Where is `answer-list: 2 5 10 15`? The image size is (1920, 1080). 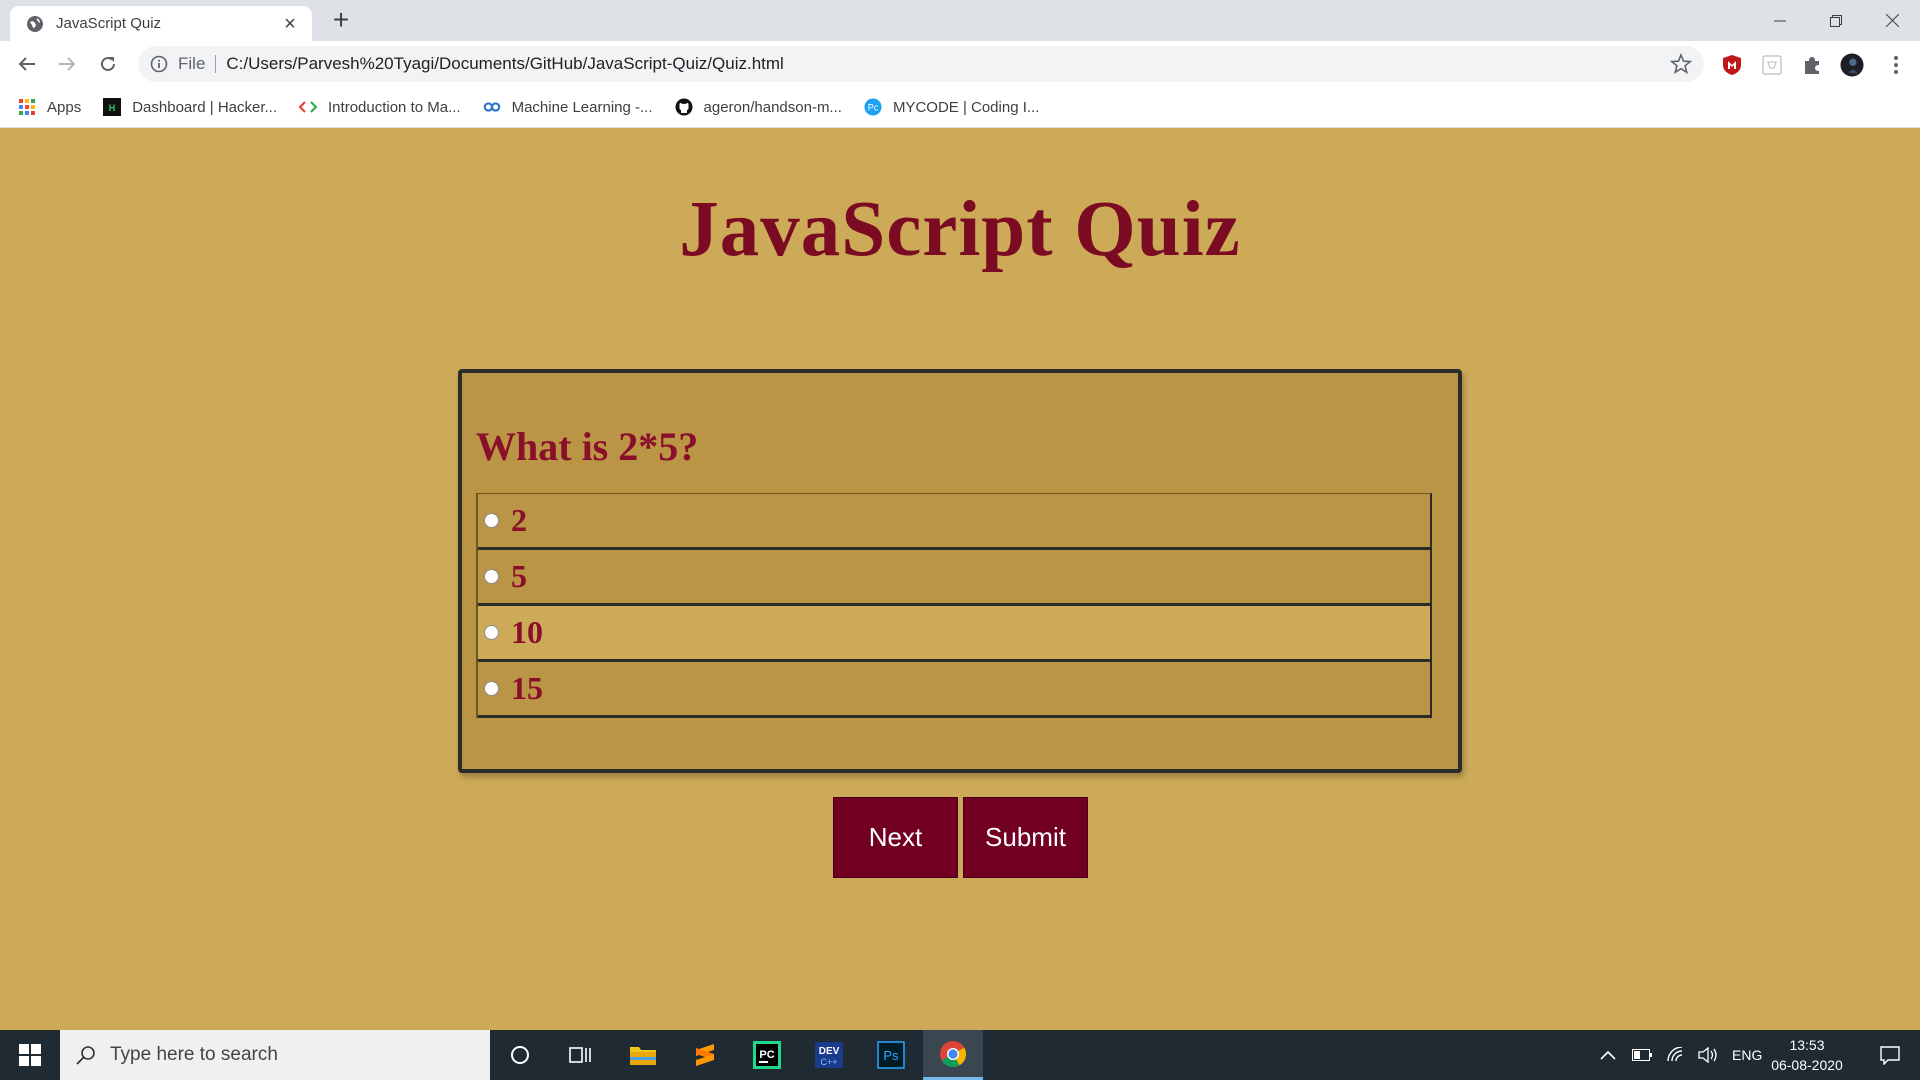 answer-list: 2 5 10 15 is located at coordinates (954, 605).